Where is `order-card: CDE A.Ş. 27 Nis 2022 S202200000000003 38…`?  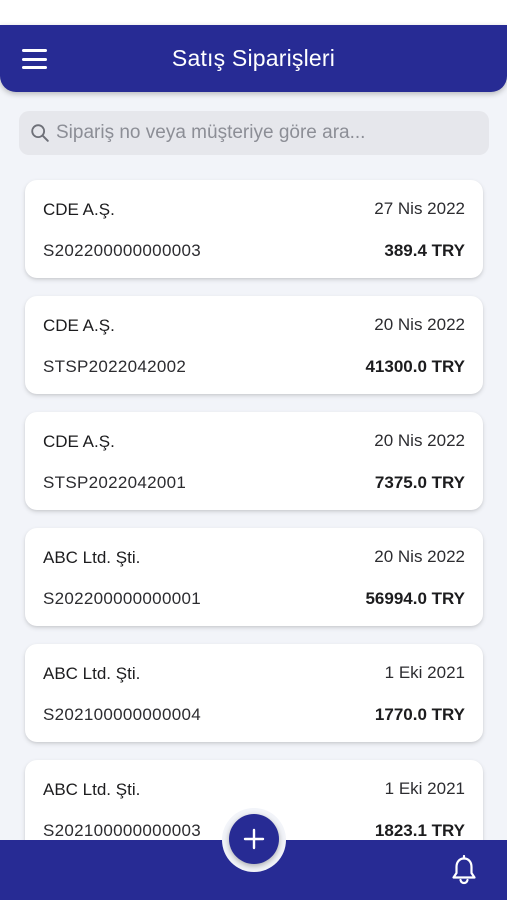
order-card: CDE A.Ş. 27 Nis 2022 S202200000000003 38… is located at coordinates (254, 229).